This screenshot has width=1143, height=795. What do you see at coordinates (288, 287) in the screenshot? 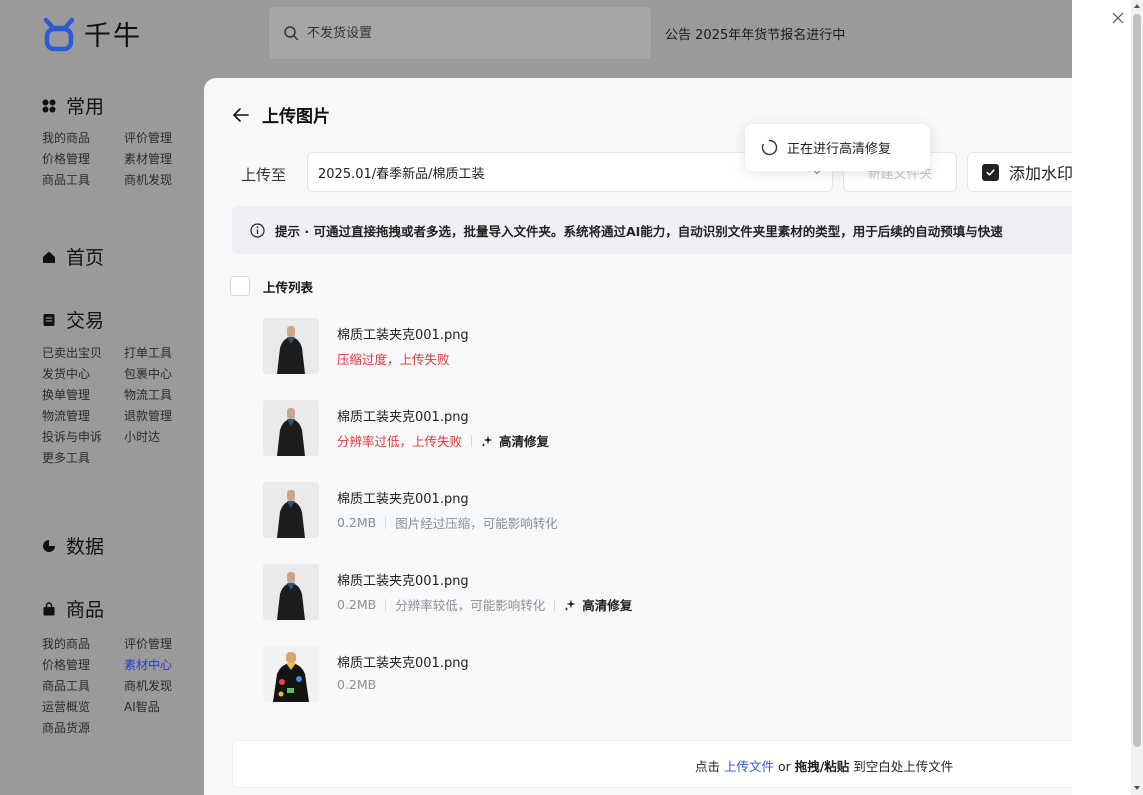
I see `upload-list-title: 上传列表` at bounding box center [288, 287].